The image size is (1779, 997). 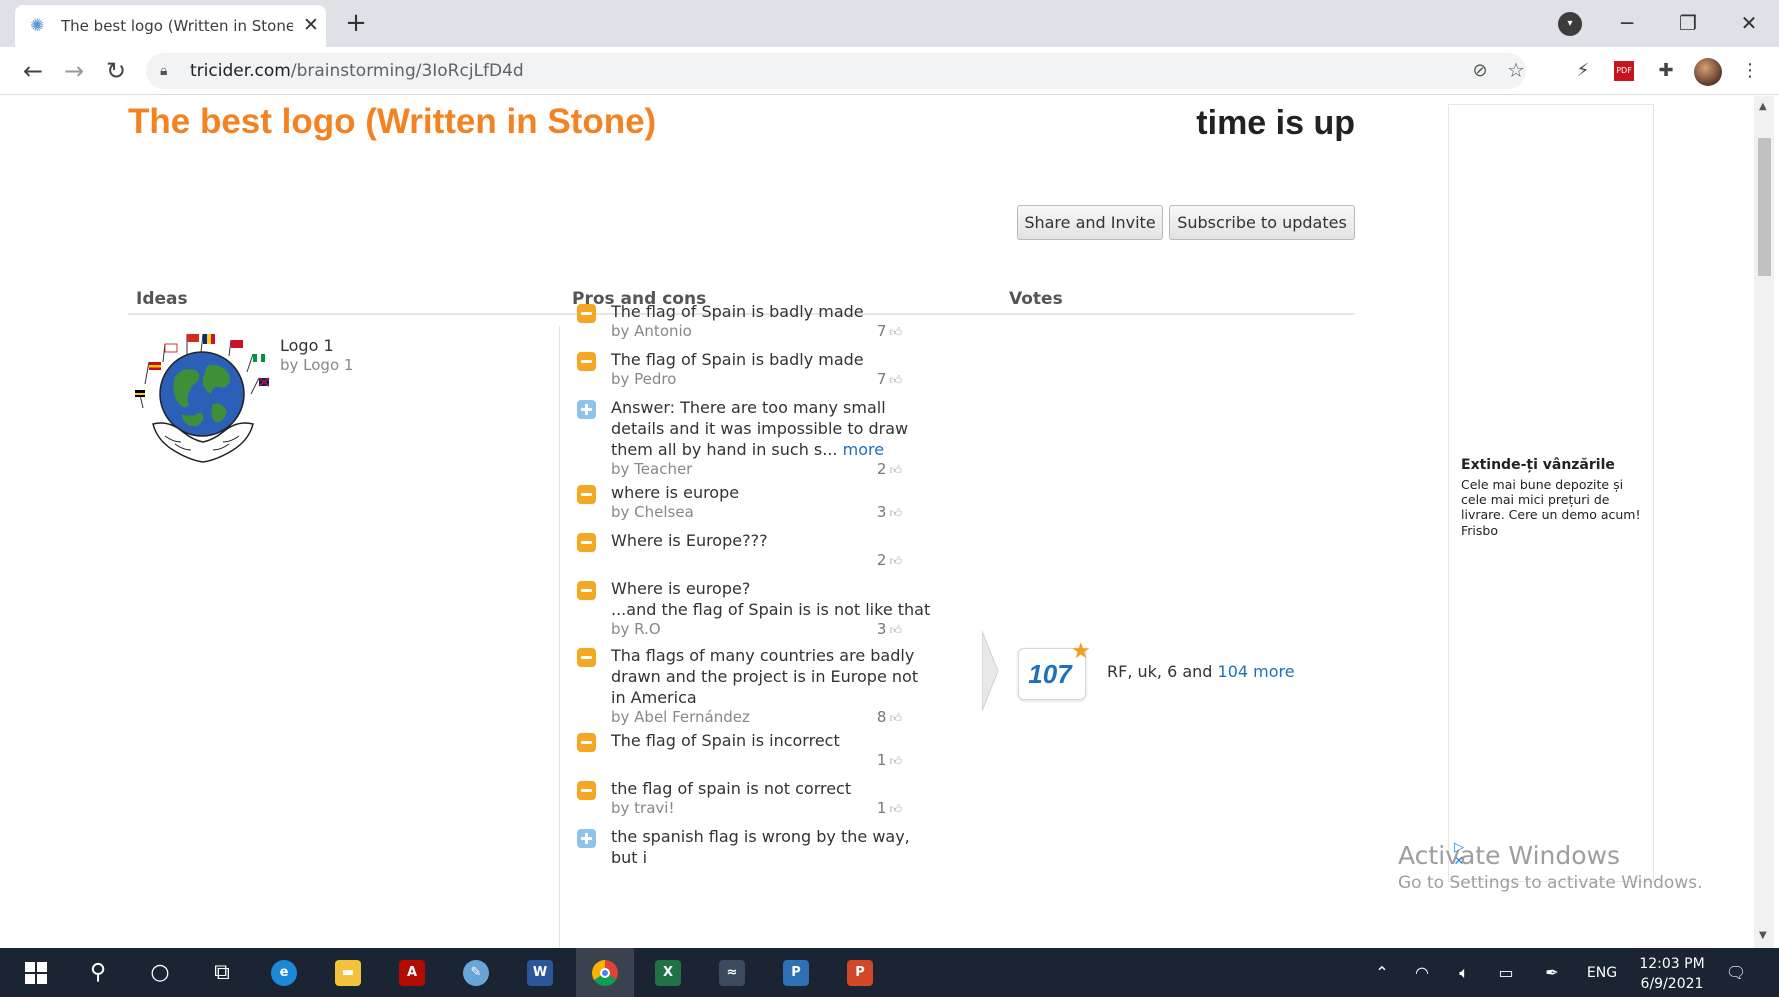 I want to click on page-scrollbar: ▲ ▼, so click(x=1764, y=522).